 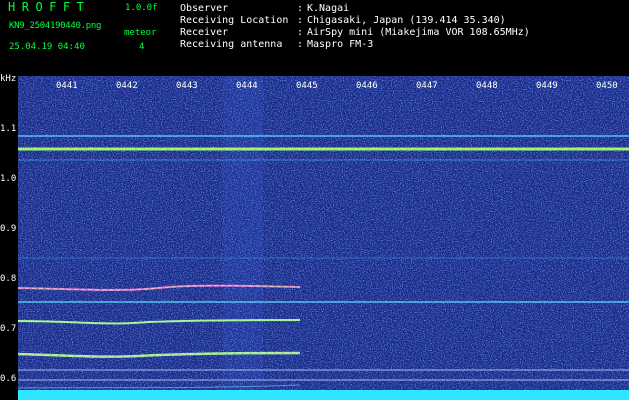 I want to click on y-tick-label: 1.0, so click(x=8, y=179).